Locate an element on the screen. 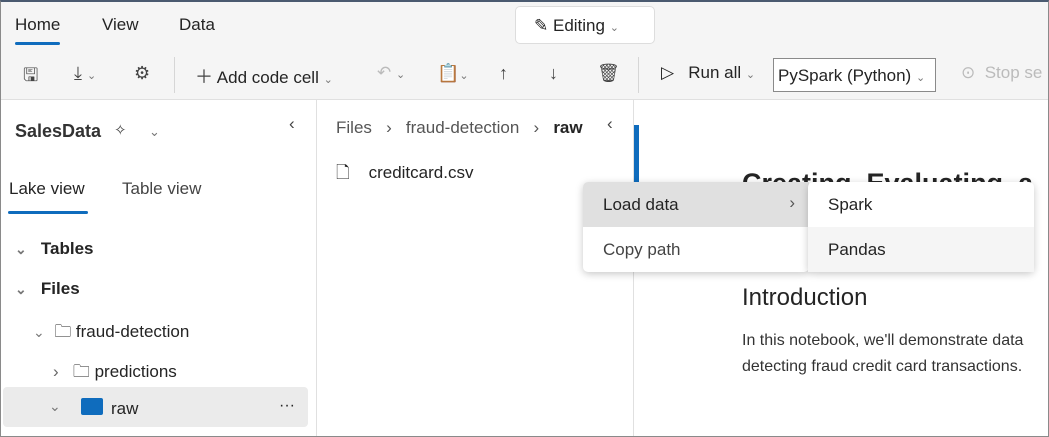 This screenshot has height=437, width=1049. move-down-icon: ↓ is located at coordinates (553, 73).